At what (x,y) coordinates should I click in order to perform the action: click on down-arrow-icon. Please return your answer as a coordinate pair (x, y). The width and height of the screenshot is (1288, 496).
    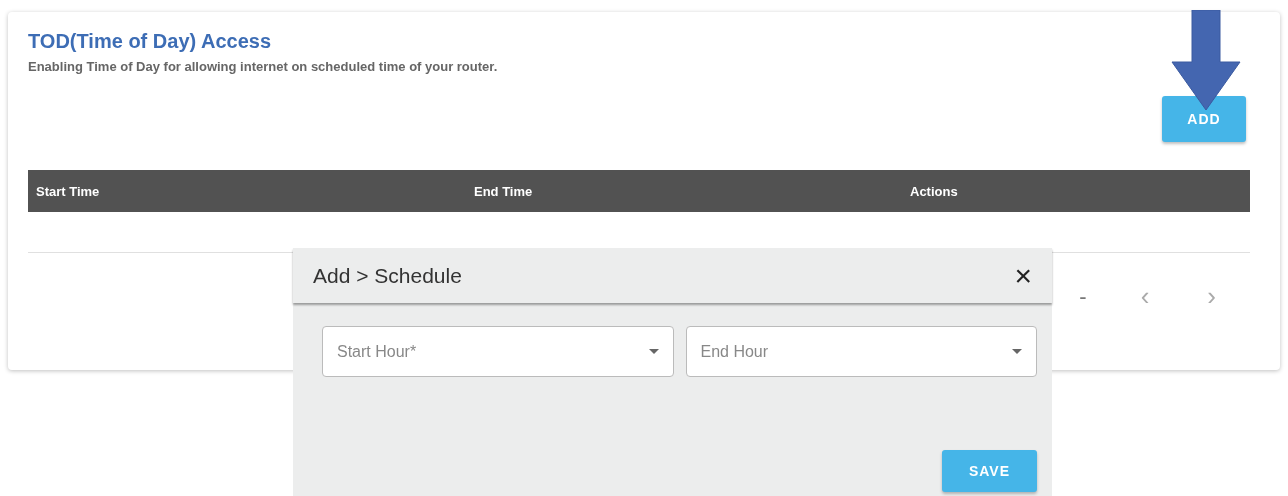
    Looking at the image, I should click on (1206, 61).